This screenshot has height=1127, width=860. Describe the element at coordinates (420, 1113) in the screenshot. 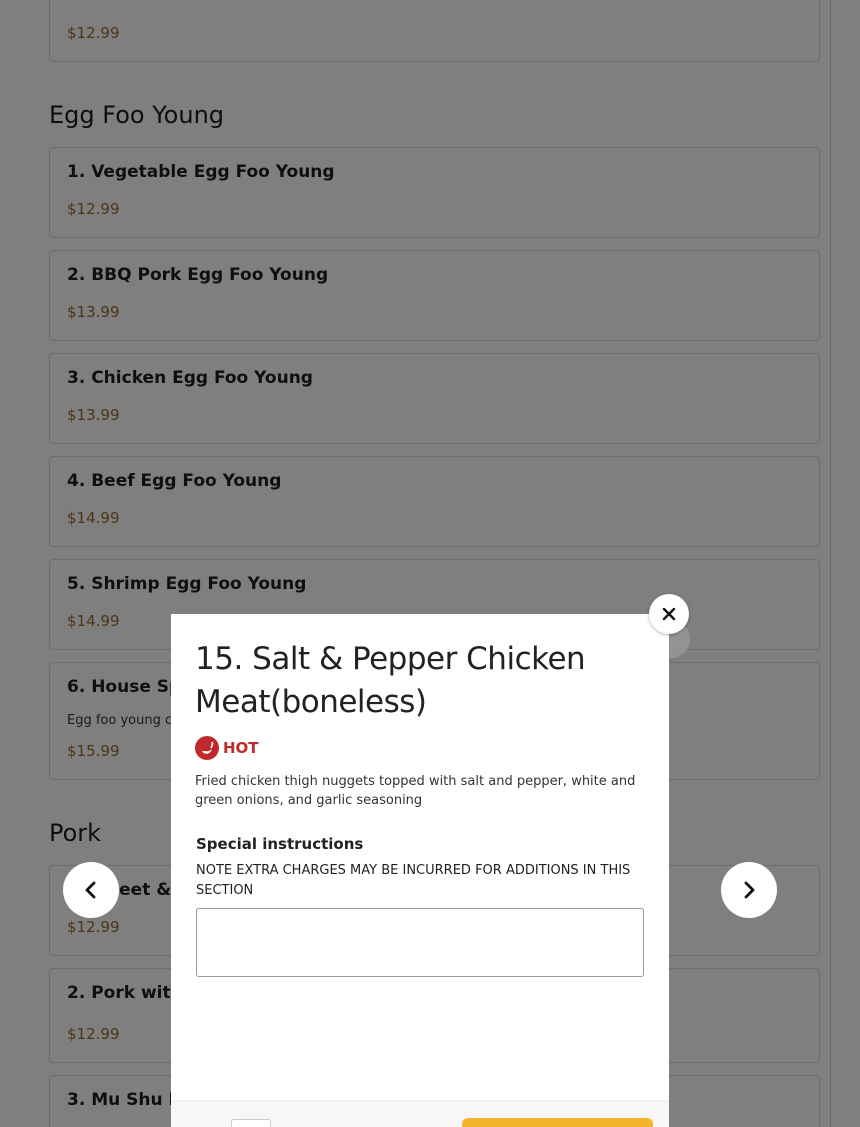

I see `modal-footer` at that location.